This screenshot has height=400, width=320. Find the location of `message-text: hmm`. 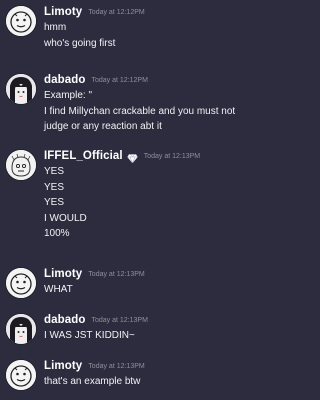

message-text: hmm is located at coordinates (55, 27).